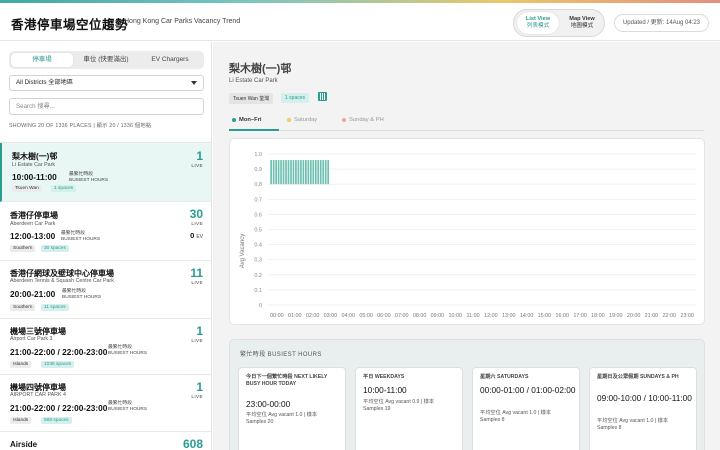 The width and height of the screenshot is (720, 450). I want to click on x-tick-label: 14:00, so click(527, 316).